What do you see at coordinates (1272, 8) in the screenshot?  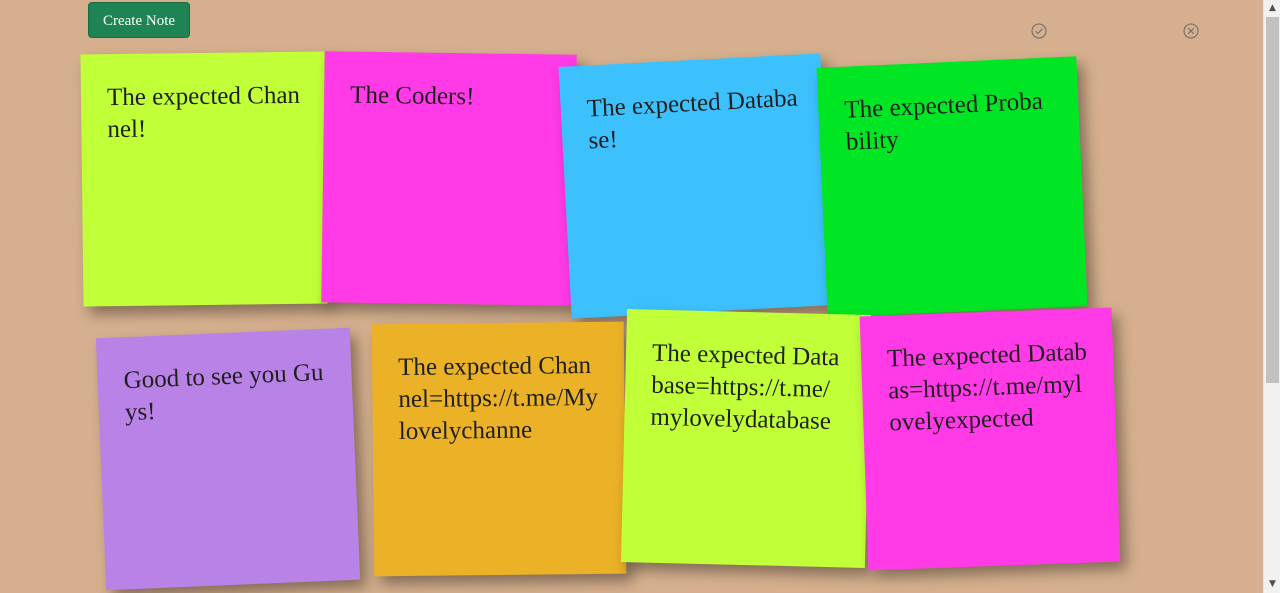 I see `arrow-up-icon: ▲` at bounding box center [1272, 8].